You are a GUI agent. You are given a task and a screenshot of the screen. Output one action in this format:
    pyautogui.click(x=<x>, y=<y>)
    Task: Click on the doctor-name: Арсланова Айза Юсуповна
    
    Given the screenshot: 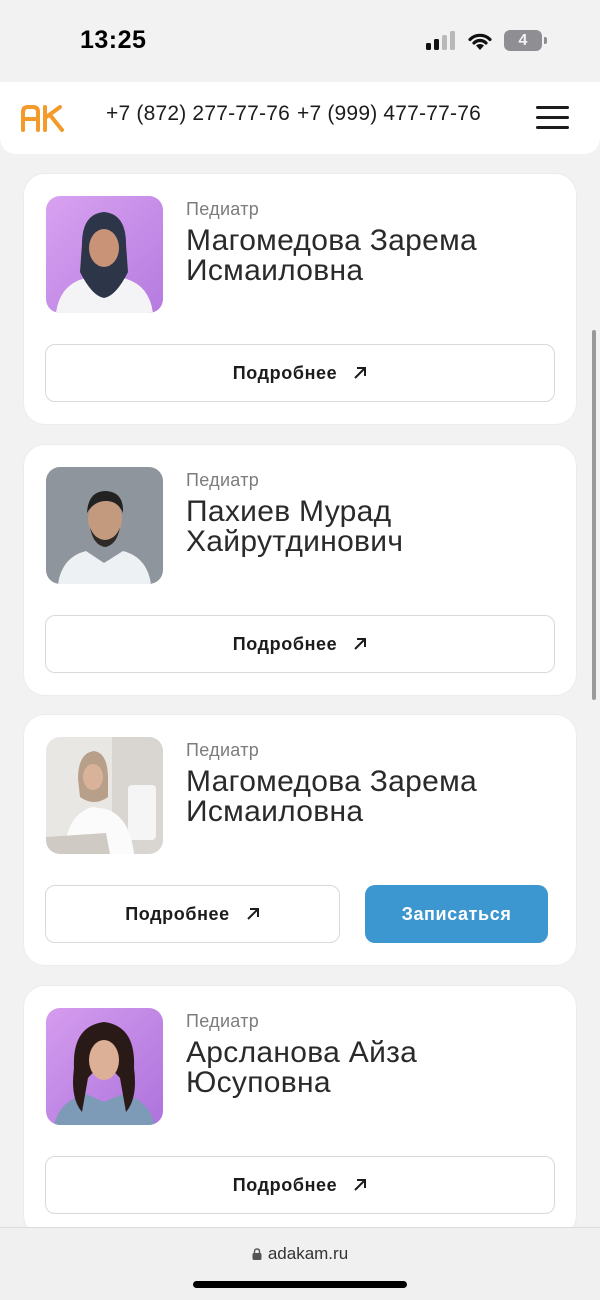 What is the action you would take?
    pyautogui.click(x=302, y=1067)
    